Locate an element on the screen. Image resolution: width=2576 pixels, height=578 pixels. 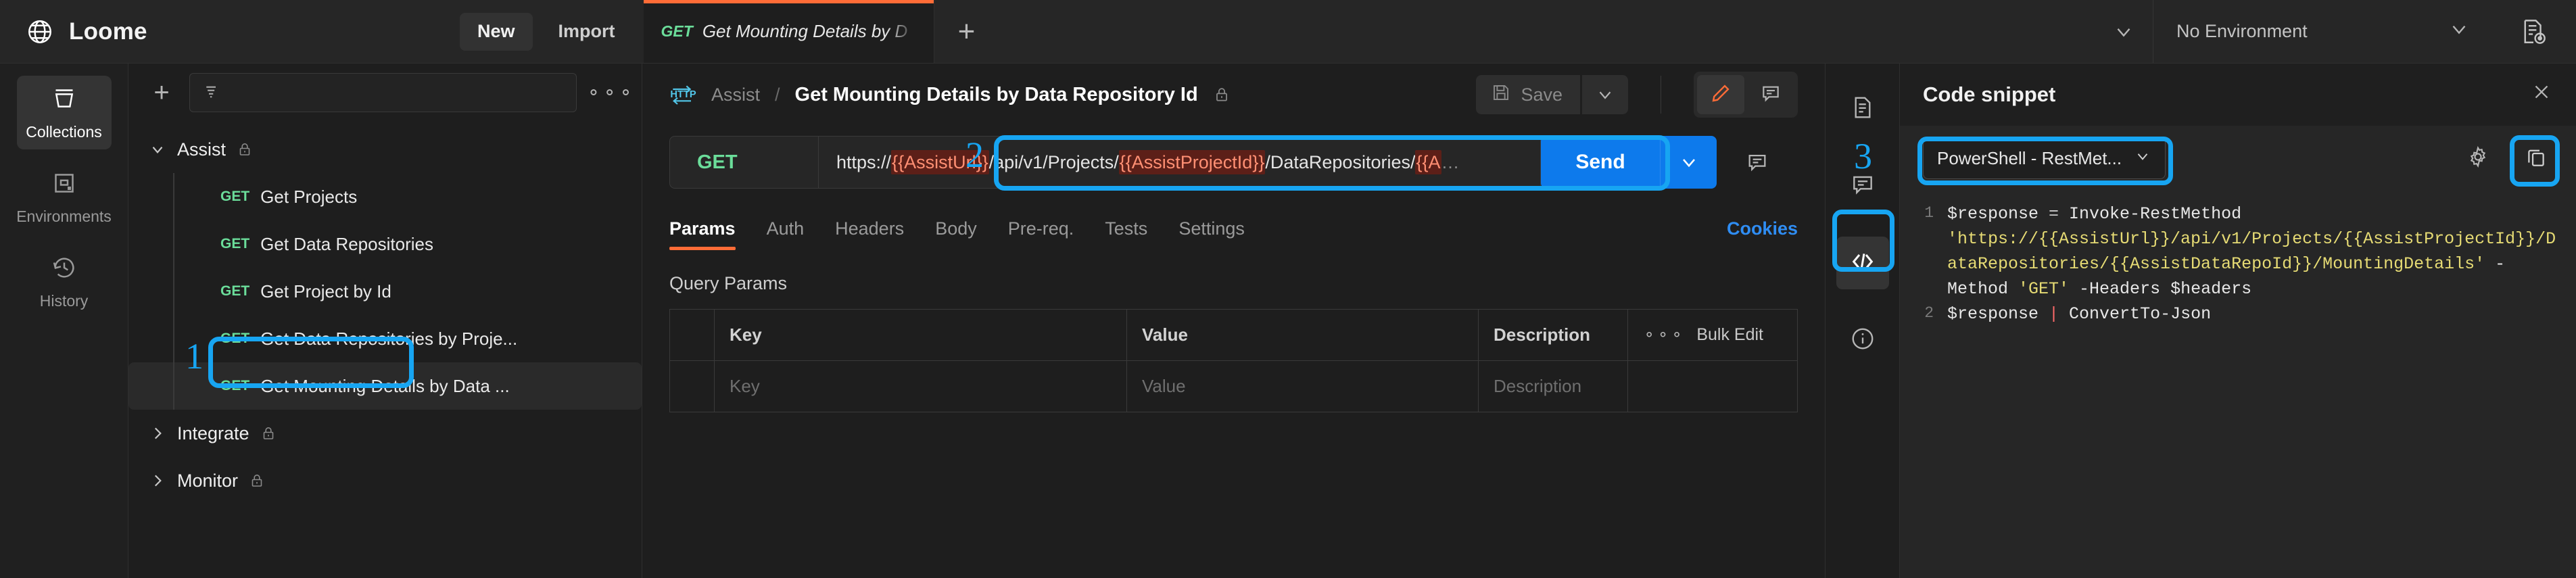
url-segment: /DataRepositories/ is located at coordinates (1340, 161).